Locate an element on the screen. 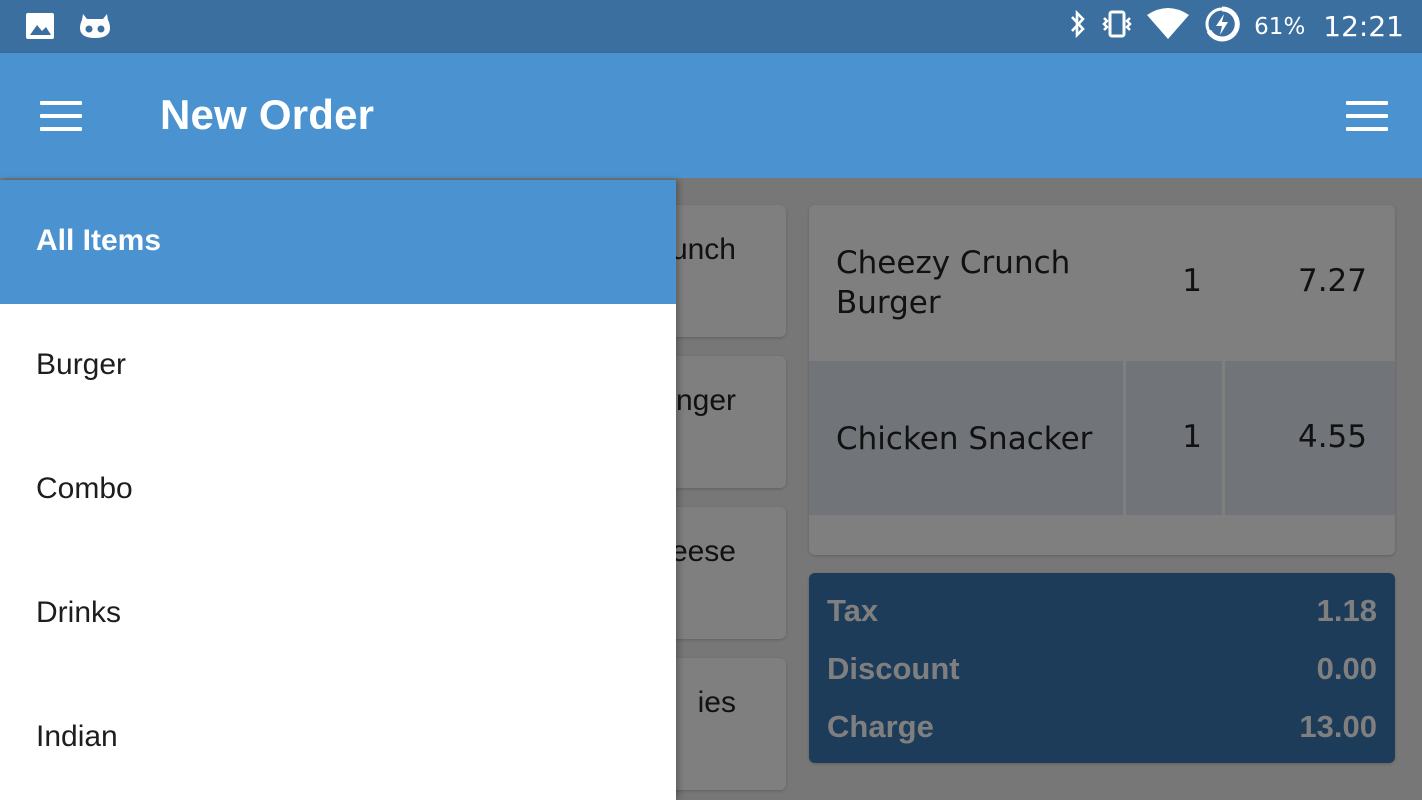  overflow-menu-icon is located at coordinates (1368, 116).